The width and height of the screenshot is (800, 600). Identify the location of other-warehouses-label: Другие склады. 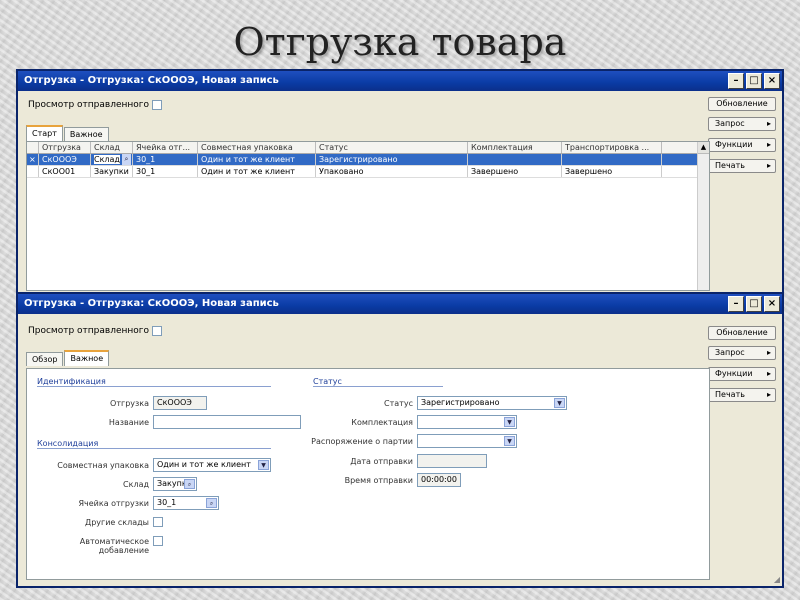
(116, 522).